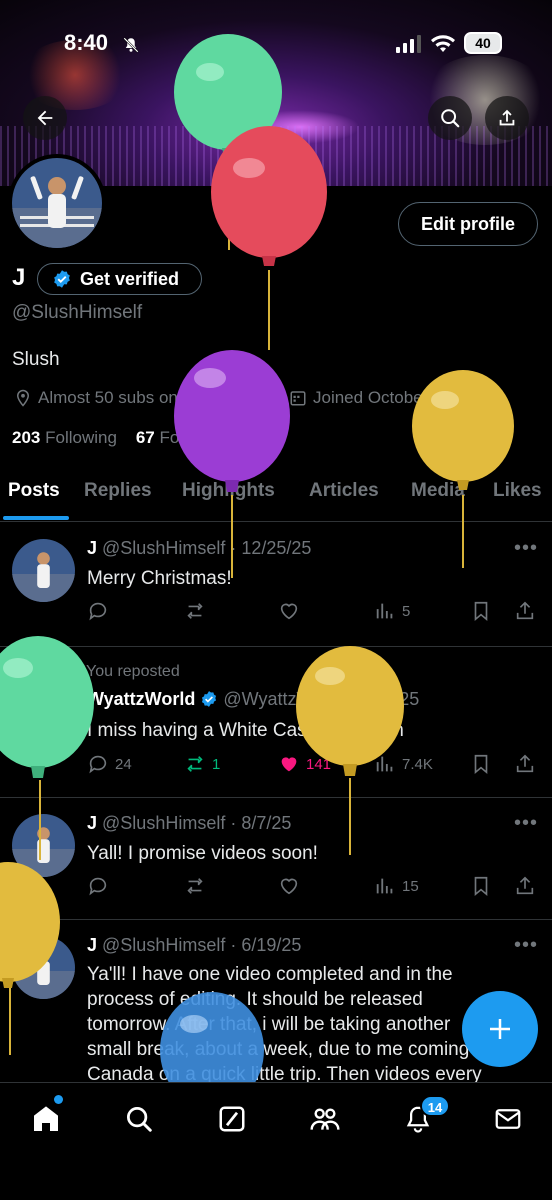 This screenshot has width=552, height=1200. What do you see at coordinates (141, 397) in the screenshot?
I see `location-text: Almost 50 subs on Youtube` at bounding box center [141, 397].